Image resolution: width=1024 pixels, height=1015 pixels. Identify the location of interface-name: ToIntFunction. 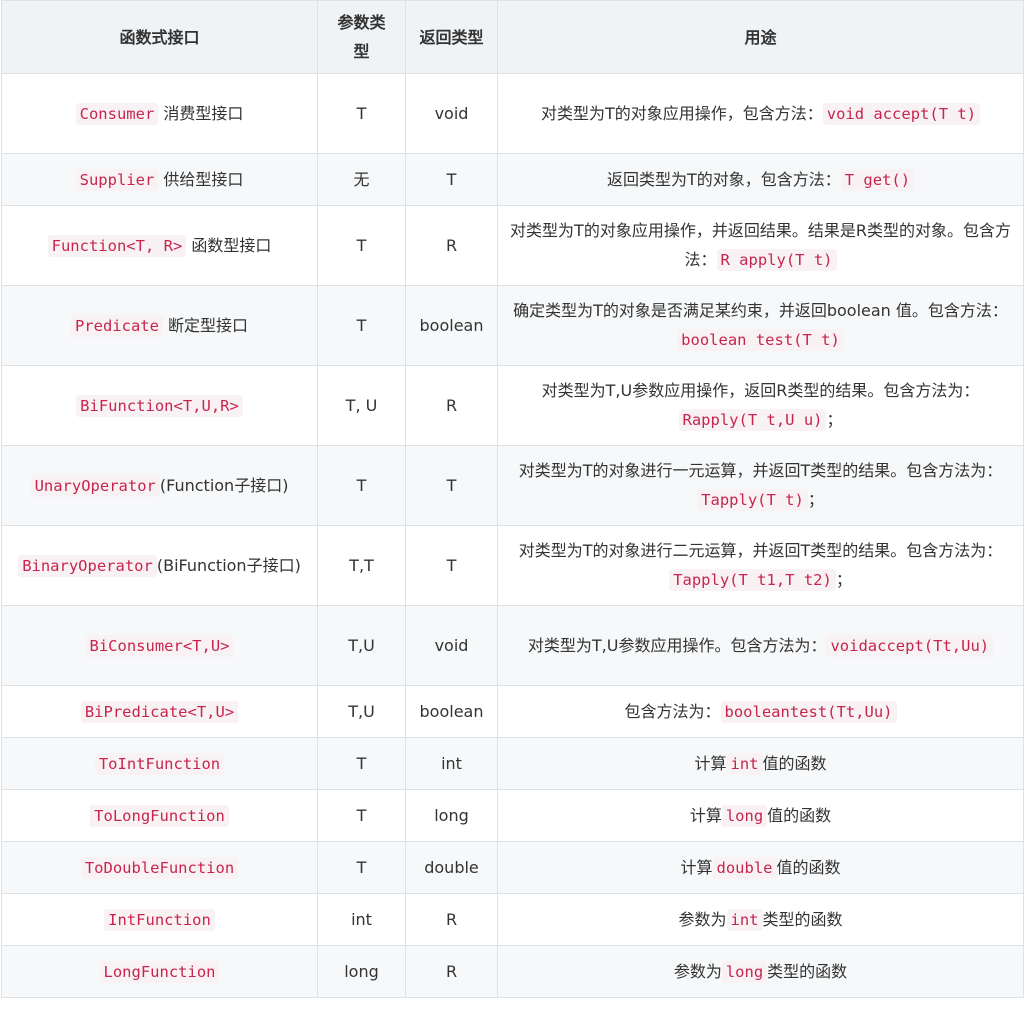
(159, 763).